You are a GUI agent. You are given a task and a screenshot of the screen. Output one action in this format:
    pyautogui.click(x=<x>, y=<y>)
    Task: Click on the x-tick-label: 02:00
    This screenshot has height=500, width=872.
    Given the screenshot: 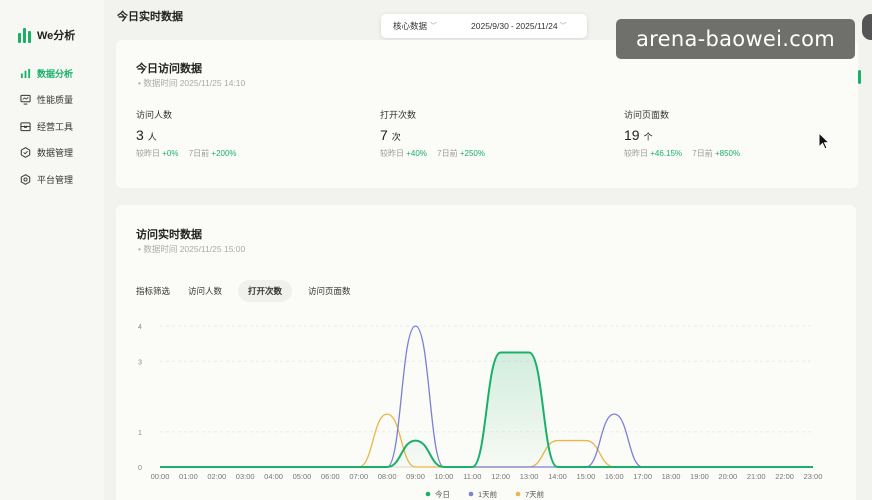 What is the action you would take?
    pyautogui.click(x=216, y=476)
    